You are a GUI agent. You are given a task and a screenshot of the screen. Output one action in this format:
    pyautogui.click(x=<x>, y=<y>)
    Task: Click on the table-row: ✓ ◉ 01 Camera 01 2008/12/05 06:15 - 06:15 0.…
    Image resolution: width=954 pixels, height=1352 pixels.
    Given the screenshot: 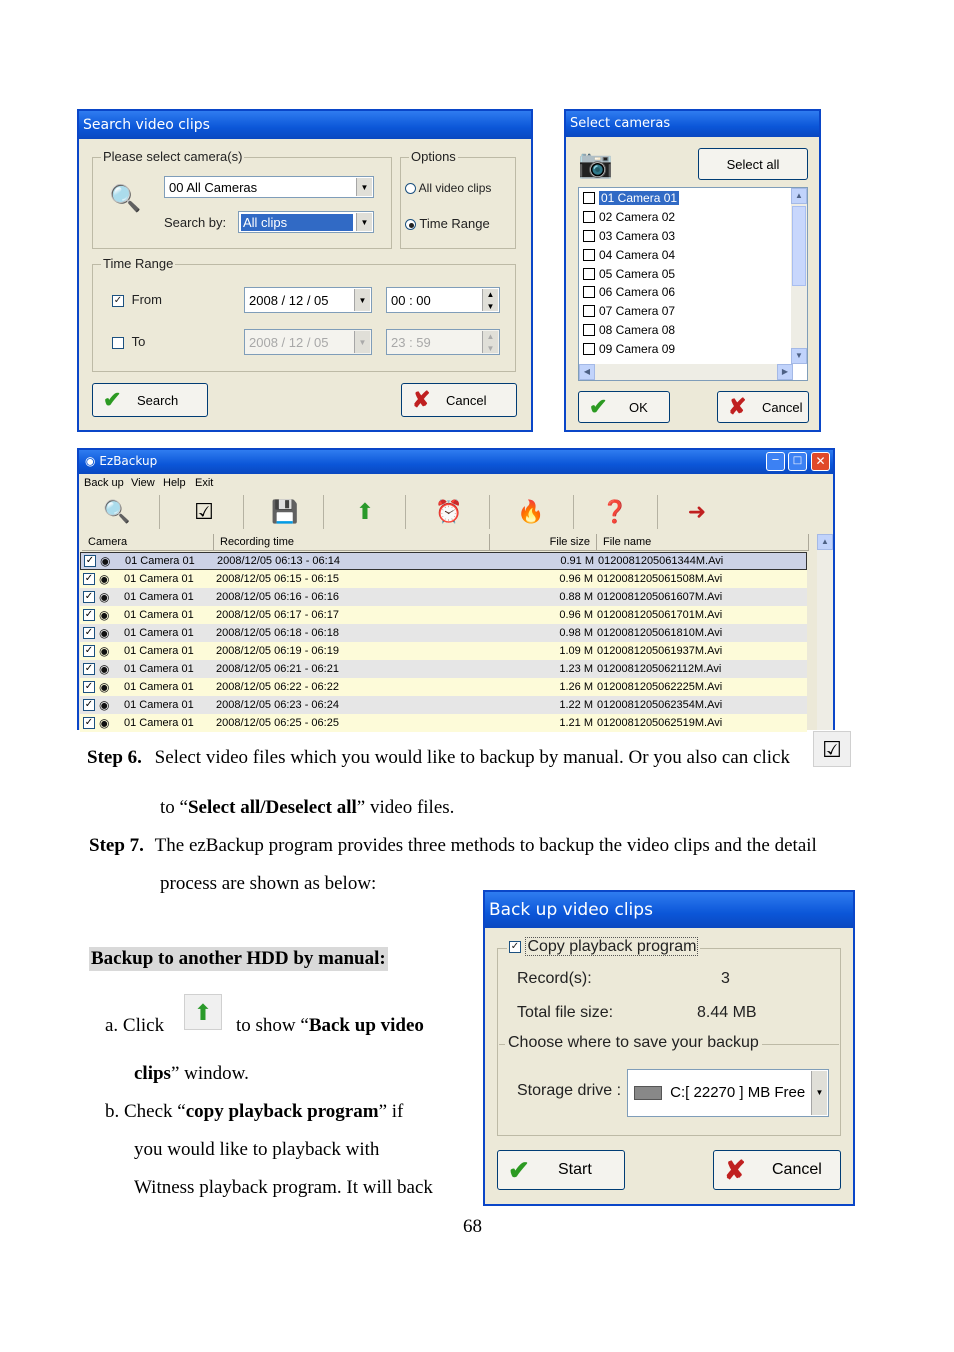 What is the action you would take?
    pyautogui.click(x=443, y=579)
    